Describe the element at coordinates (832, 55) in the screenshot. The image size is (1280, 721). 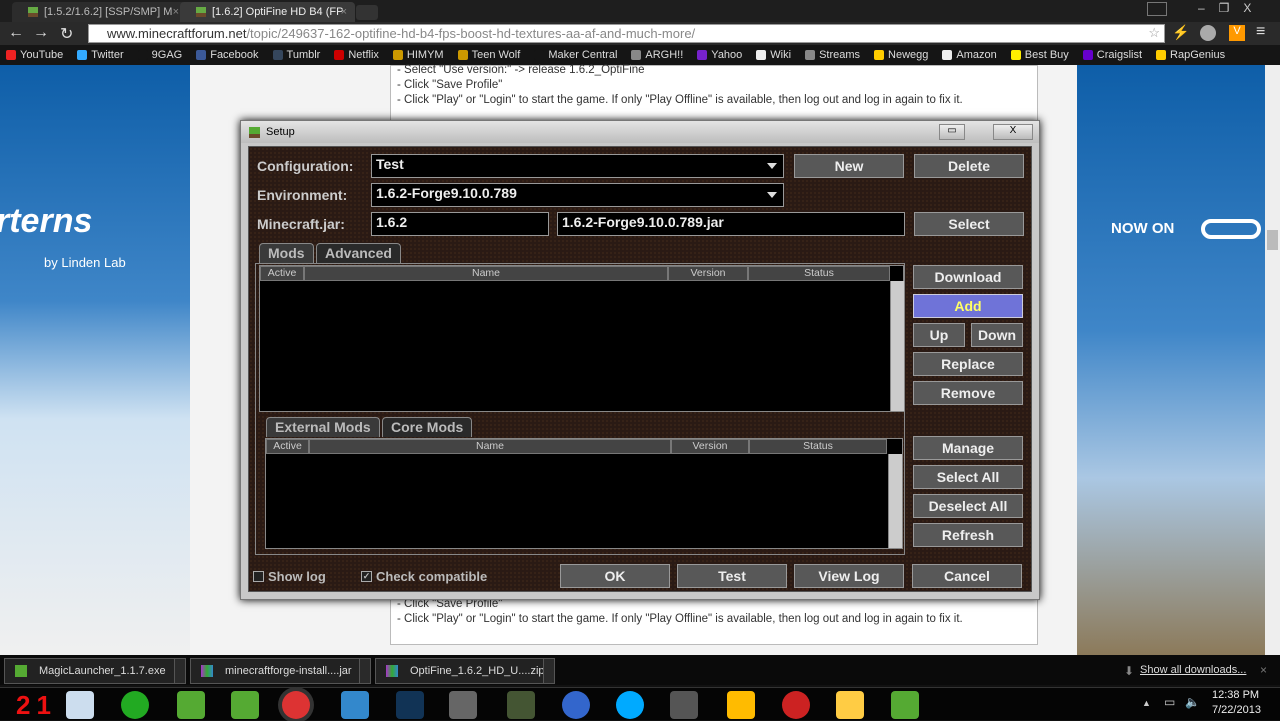
I see `bookmark-item: Streams` at that location.